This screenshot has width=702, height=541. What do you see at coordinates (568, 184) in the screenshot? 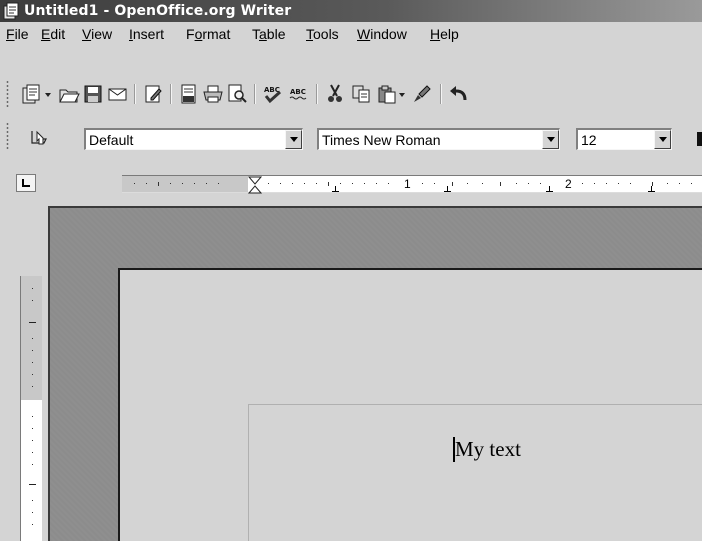
I see `ruler-number-2: 2` at bounding box center [568, 184].